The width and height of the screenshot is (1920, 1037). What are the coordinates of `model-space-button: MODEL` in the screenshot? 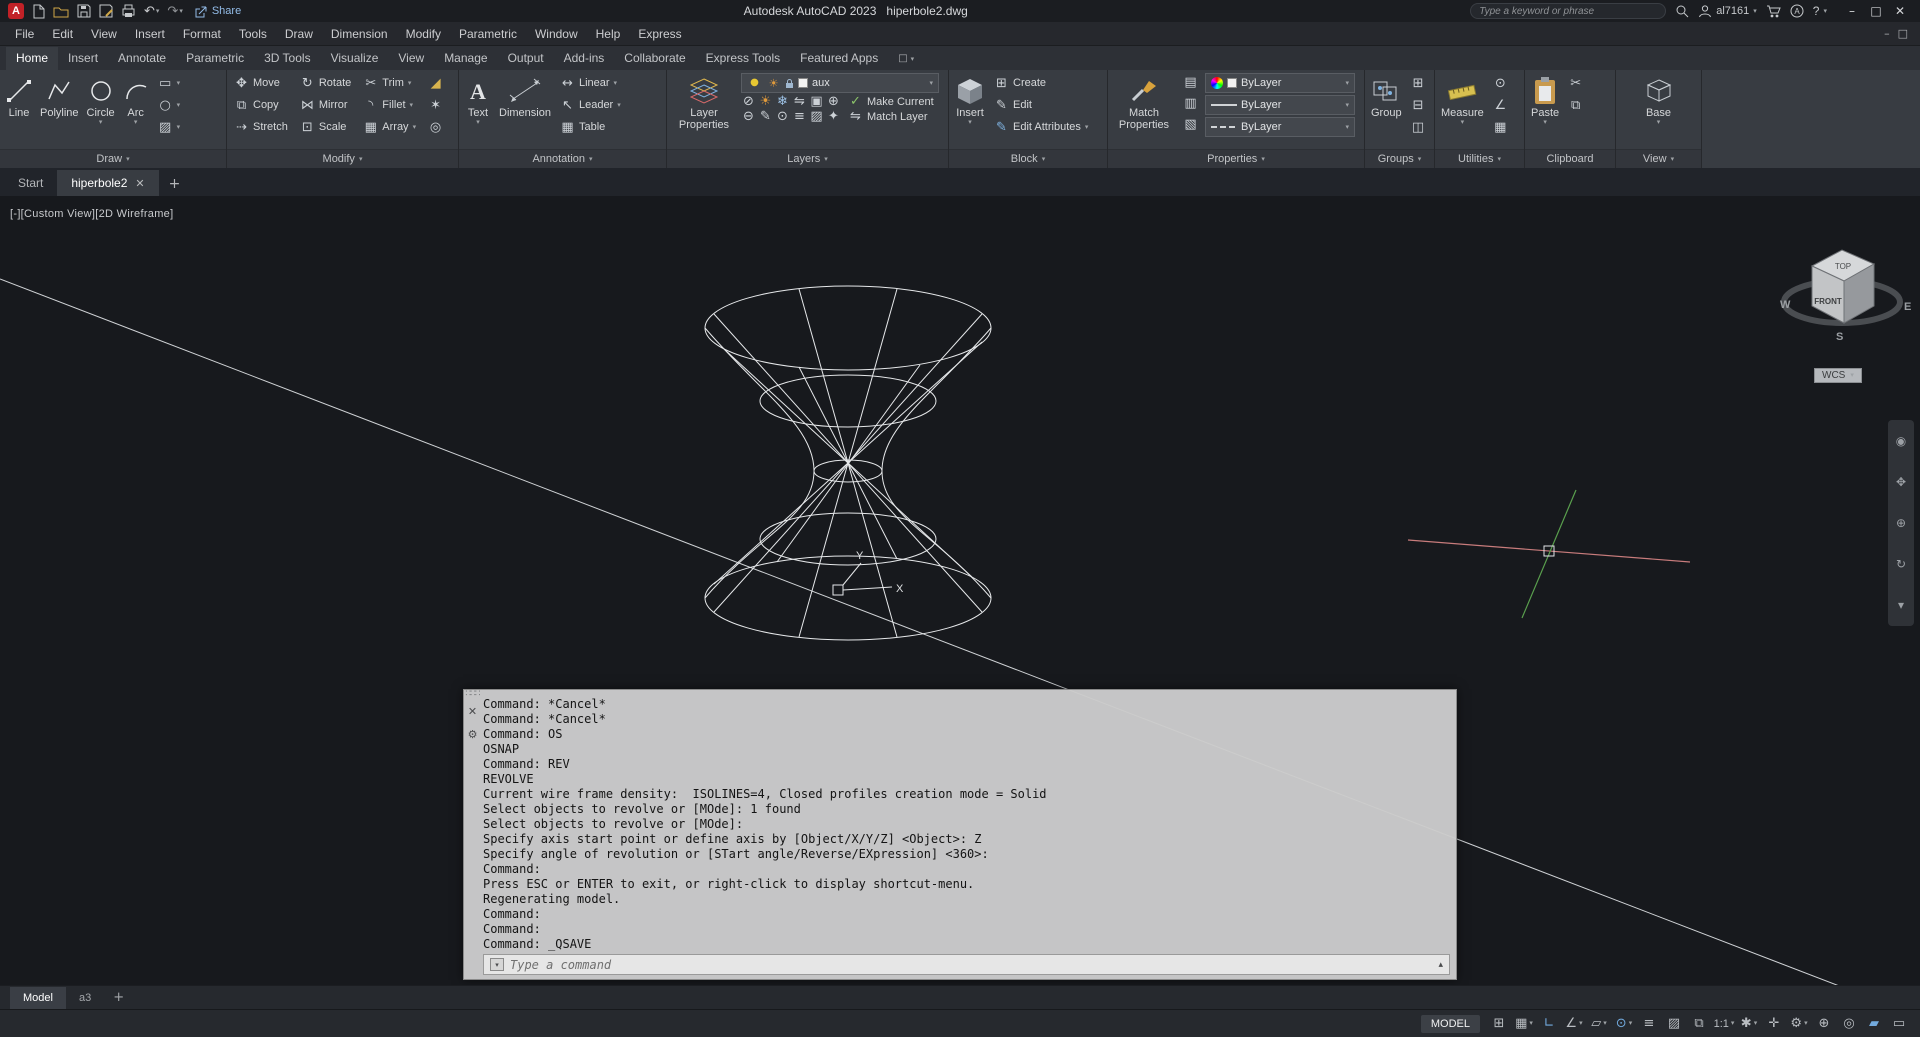 It's located at (1450, 1023).